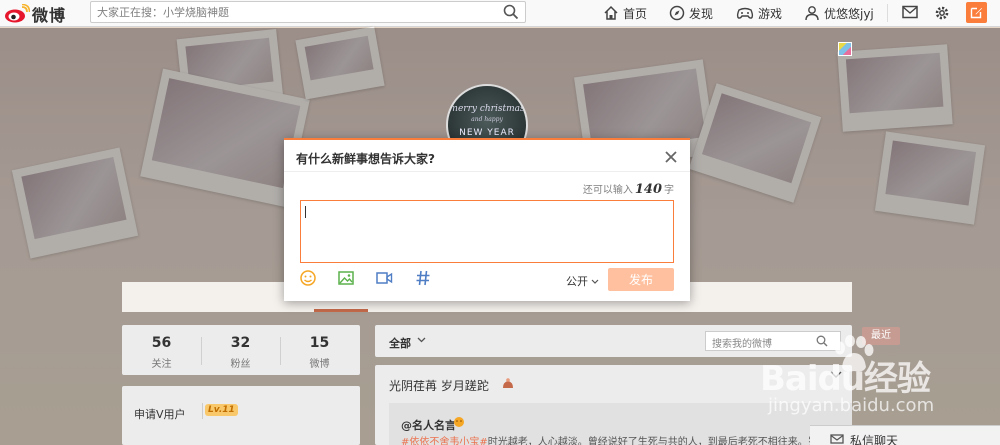 The image size is (1000, 445). I want to click on weibo-logo-icon, so click(17, 13).